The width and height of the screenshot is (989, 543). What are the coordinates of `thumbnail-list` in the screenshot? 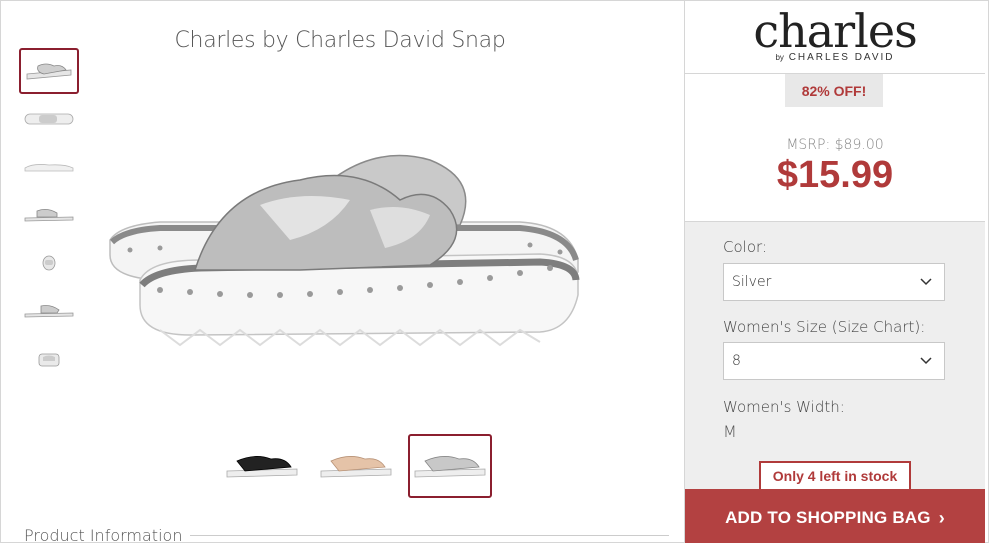 It's located at (50, 216).